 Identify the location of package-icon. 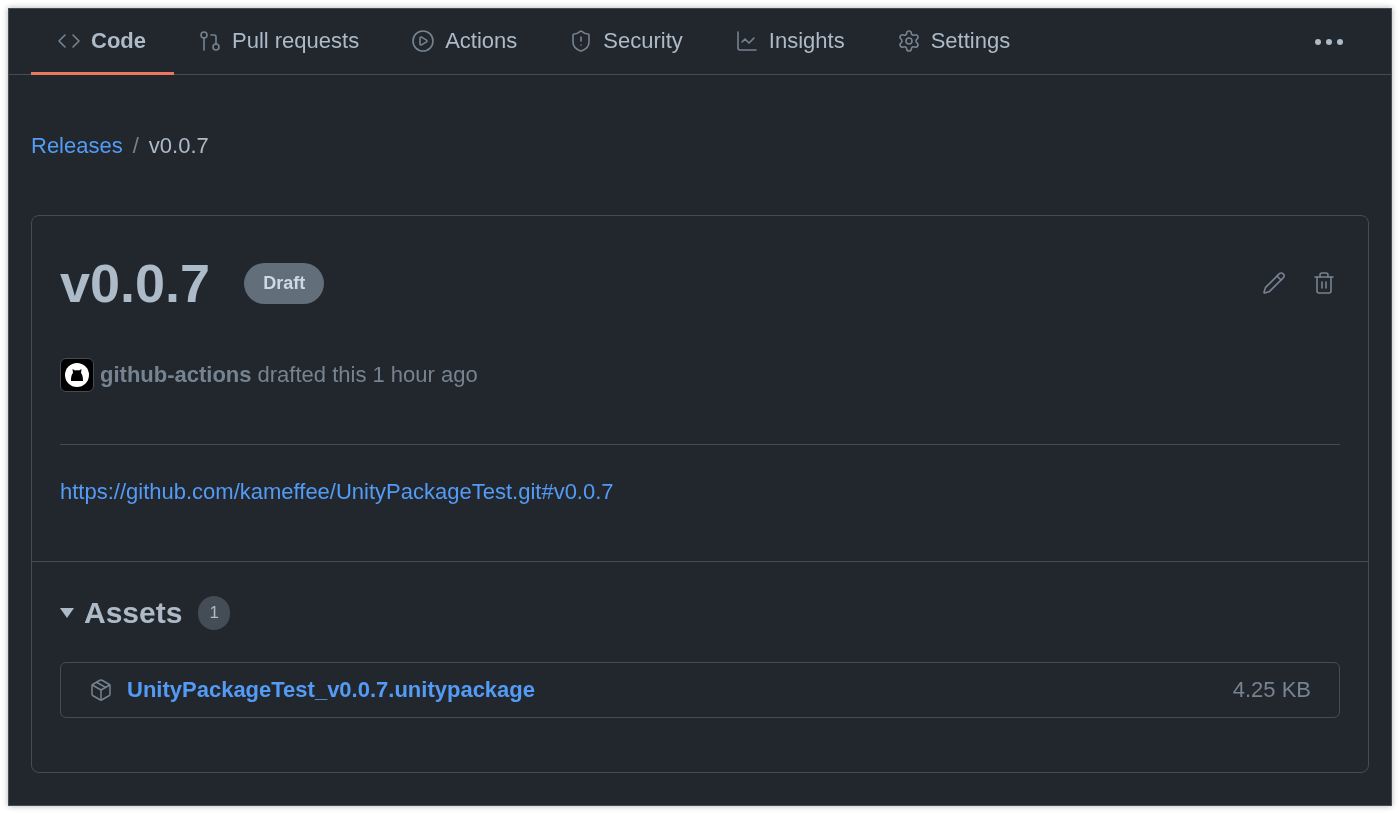
(101, 690).